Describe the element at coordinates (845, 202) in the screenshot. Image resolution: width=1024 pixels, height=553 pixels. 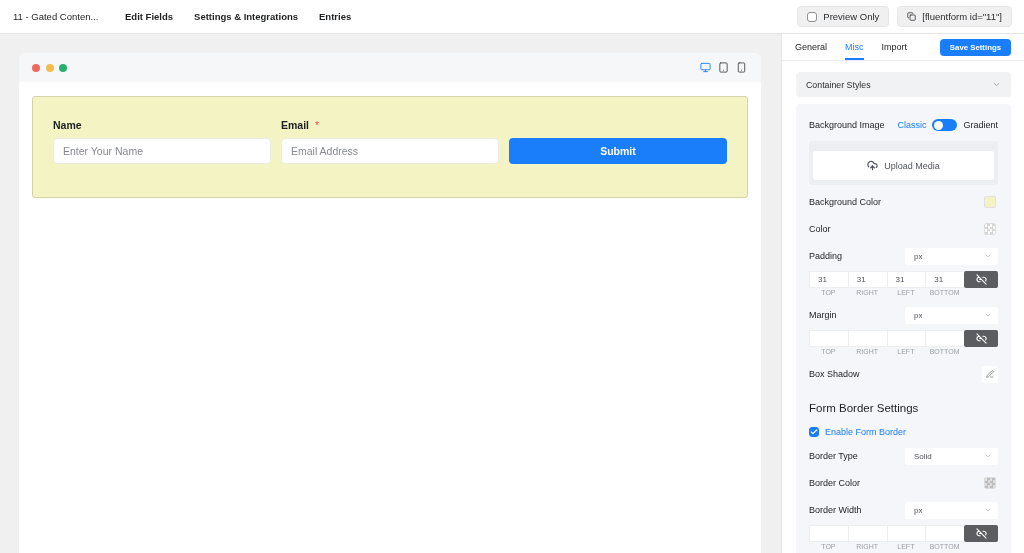
I see `setting-label: Background Color` at that location.